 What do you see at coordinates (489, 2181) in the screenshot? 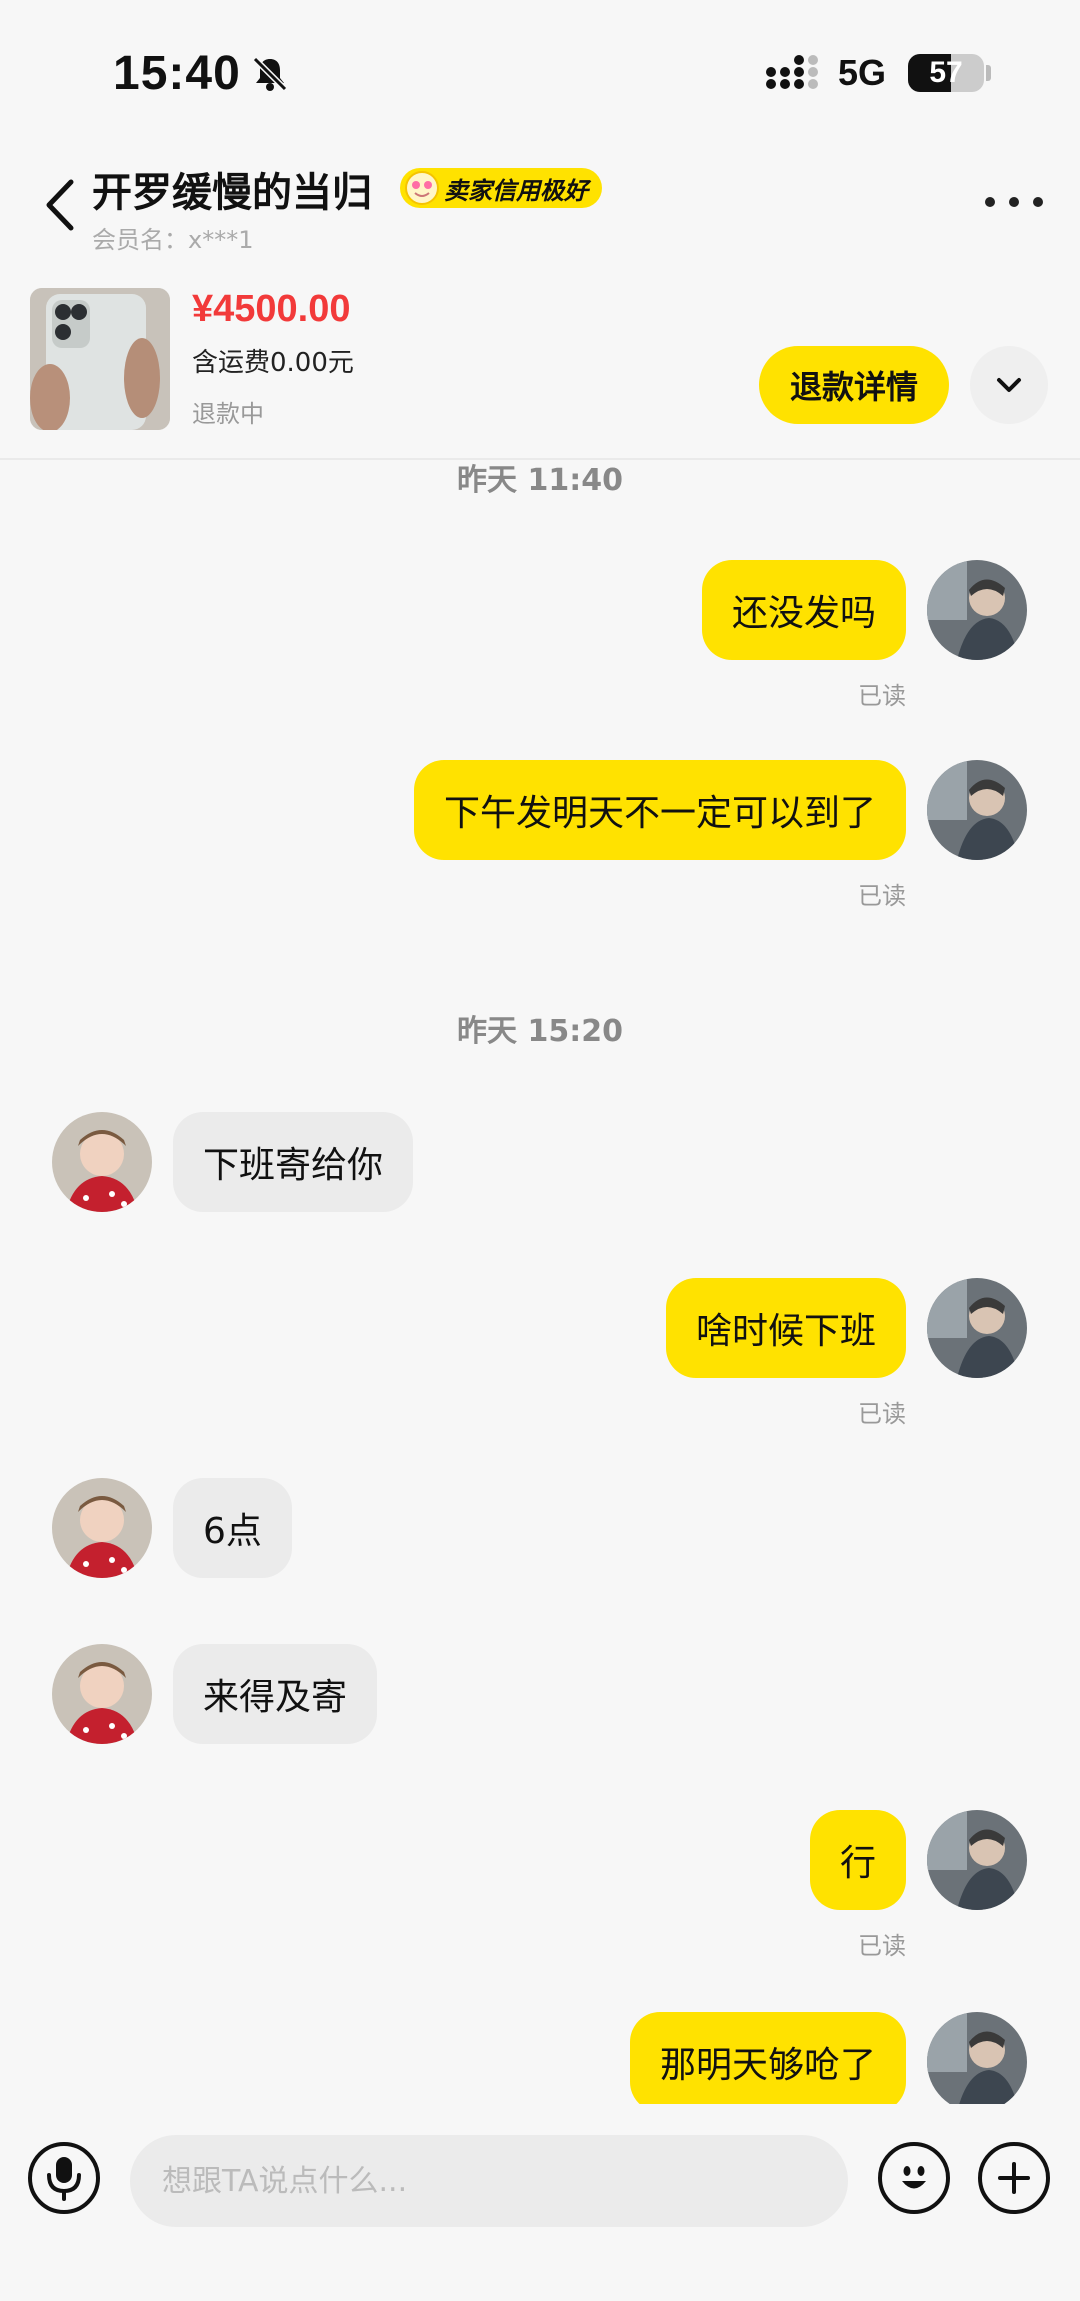
I see `message-input` at bounding box center [489, 2181].